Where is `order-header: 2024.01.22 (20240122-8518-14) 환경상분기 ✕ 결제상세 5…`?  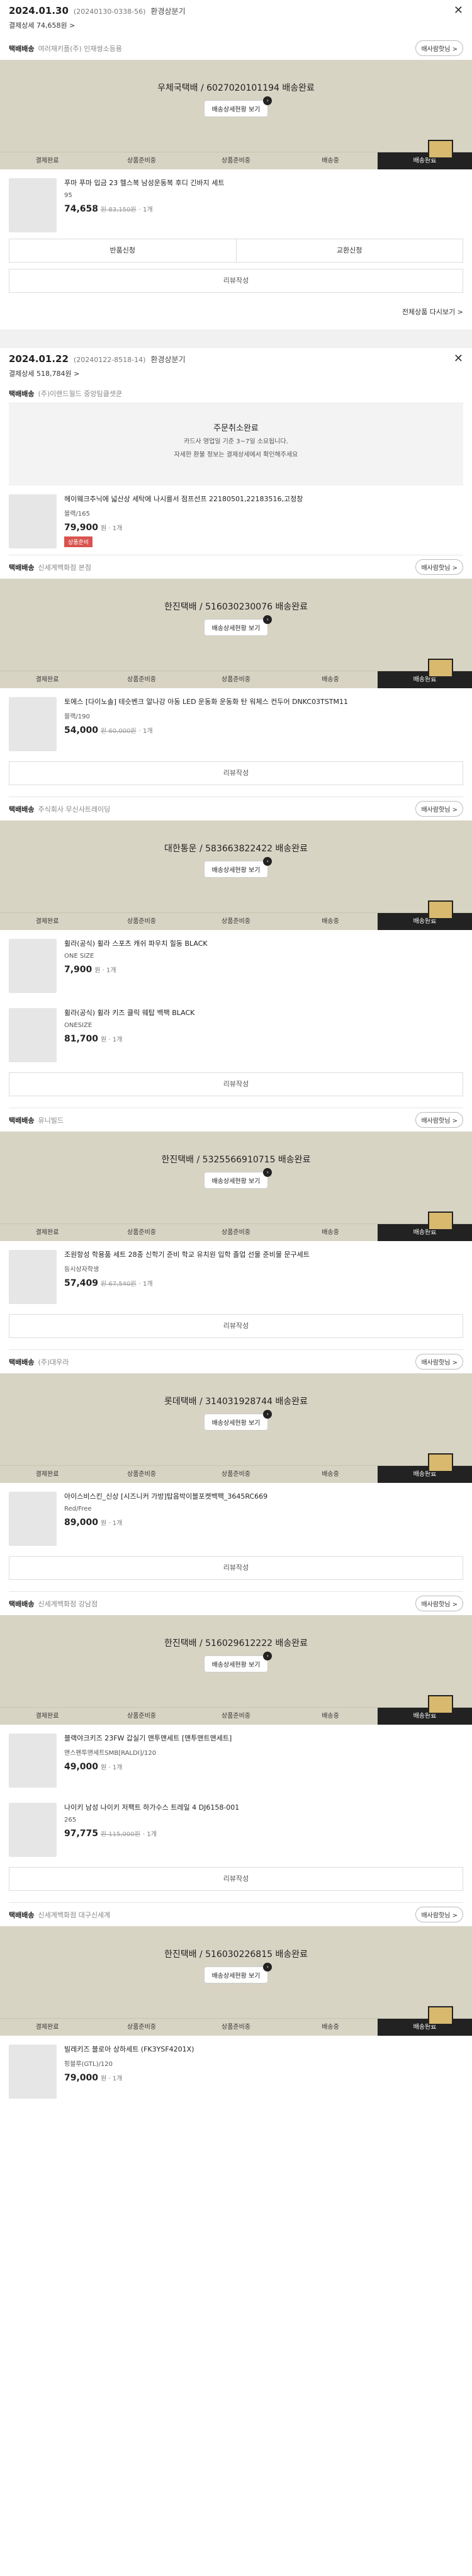
order-header: 2024.01.22 (20240122-8518-14) 환경상분기 ✕ 결제상세 5… is located at coordinates (236, 366).